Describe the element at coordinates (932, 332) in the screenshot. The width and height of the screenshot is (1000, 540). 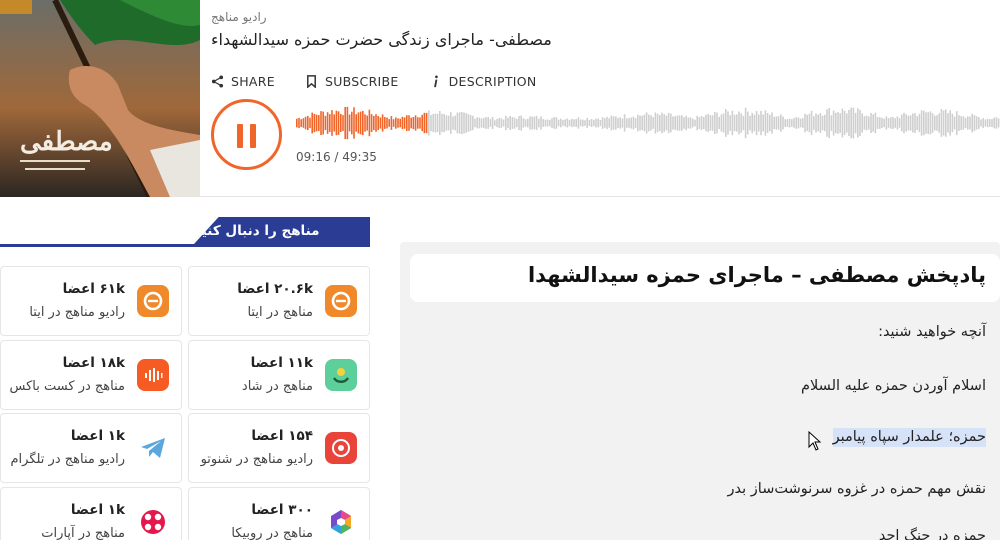
I see `article-line: آنچه خواهید شنید:` at that location.